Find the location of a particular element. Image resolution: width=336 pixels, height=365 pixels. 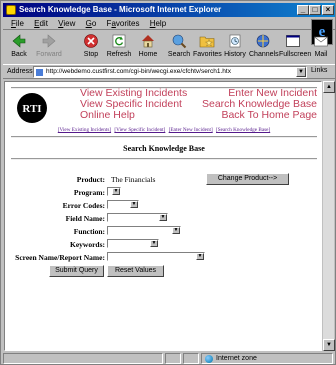

menu-go: Go is located at coordinates (91, 23).